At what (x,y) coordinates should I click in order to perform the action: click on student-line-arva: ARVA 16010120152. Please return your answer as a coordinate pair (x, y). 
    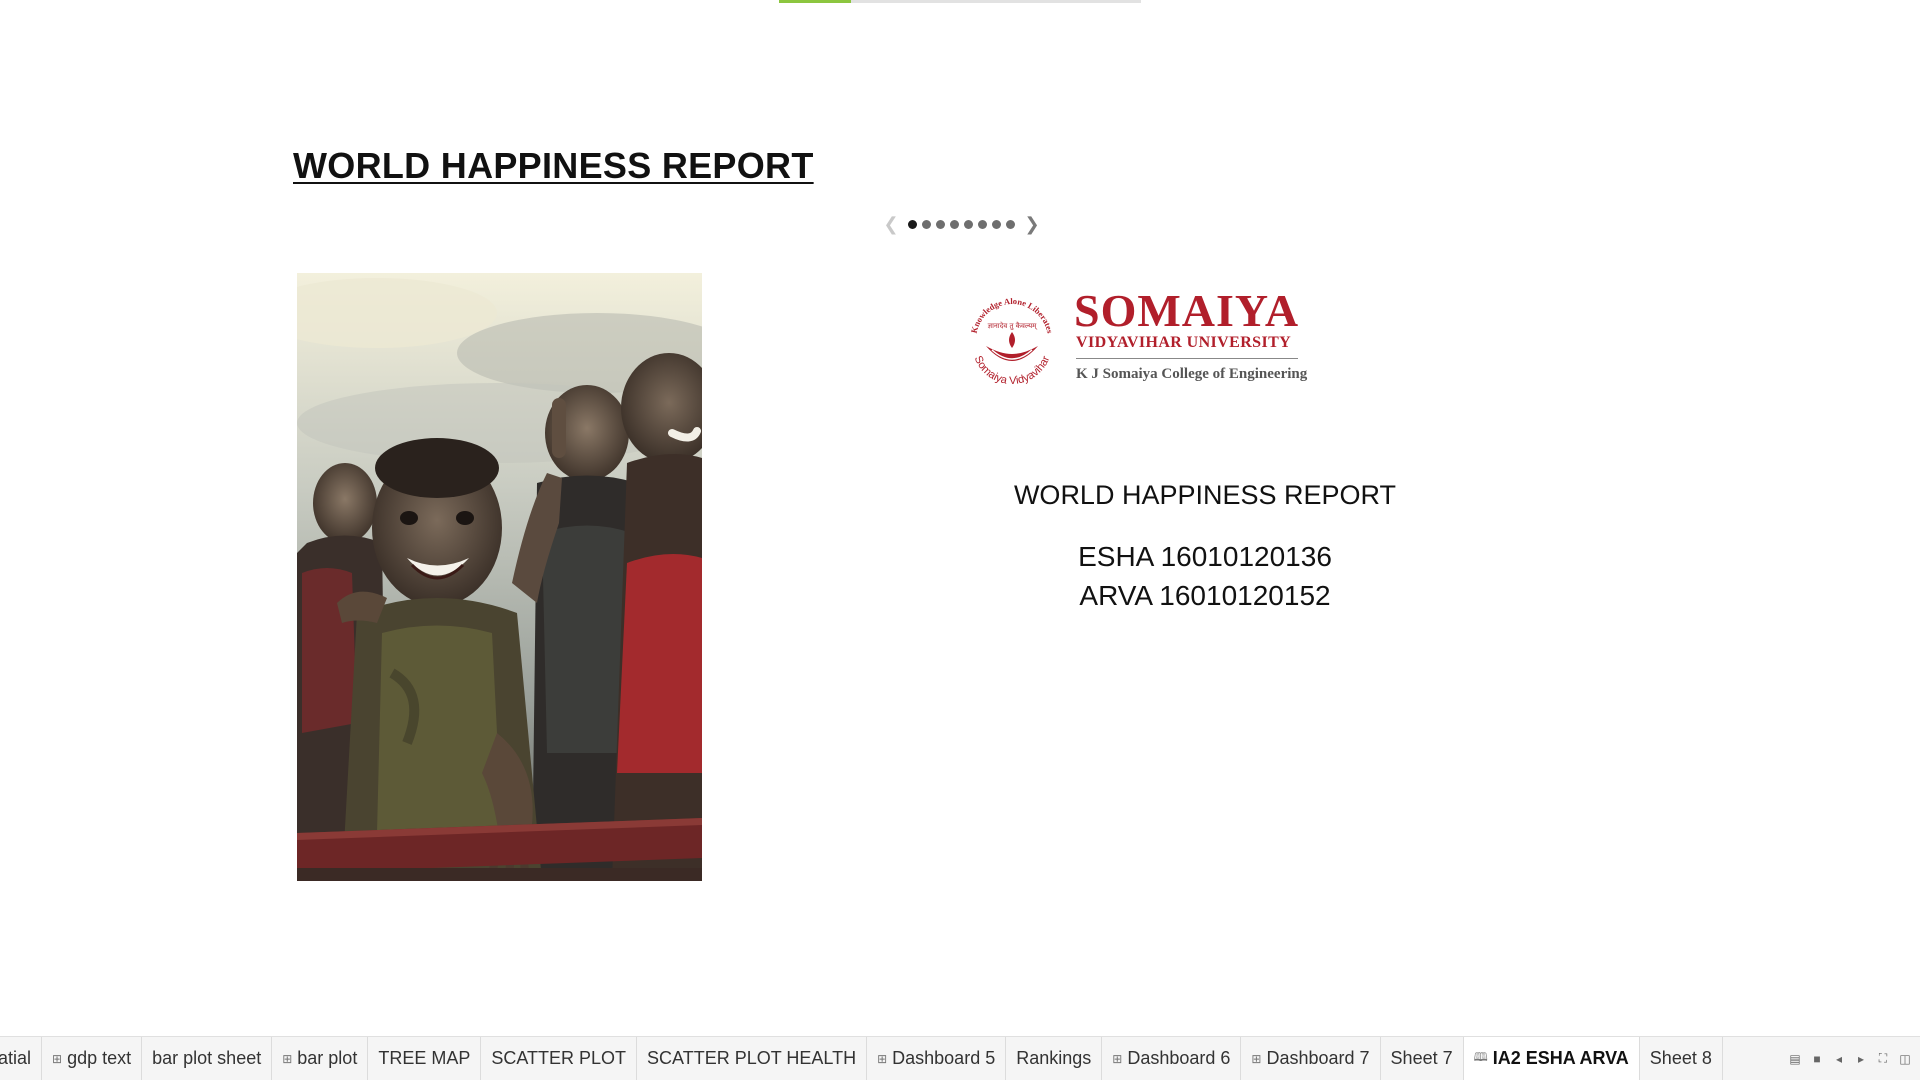
    Looking at the image, I should click on (1205, 595).